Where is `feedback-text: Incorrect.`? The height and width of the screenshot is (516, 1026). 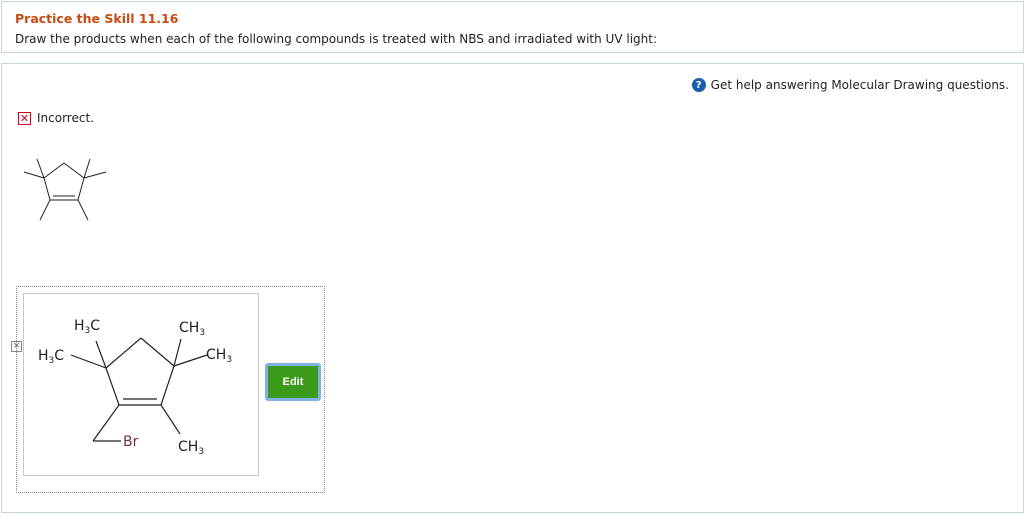
feedback-text: Incorrect. is located at coordinates (65, 118).